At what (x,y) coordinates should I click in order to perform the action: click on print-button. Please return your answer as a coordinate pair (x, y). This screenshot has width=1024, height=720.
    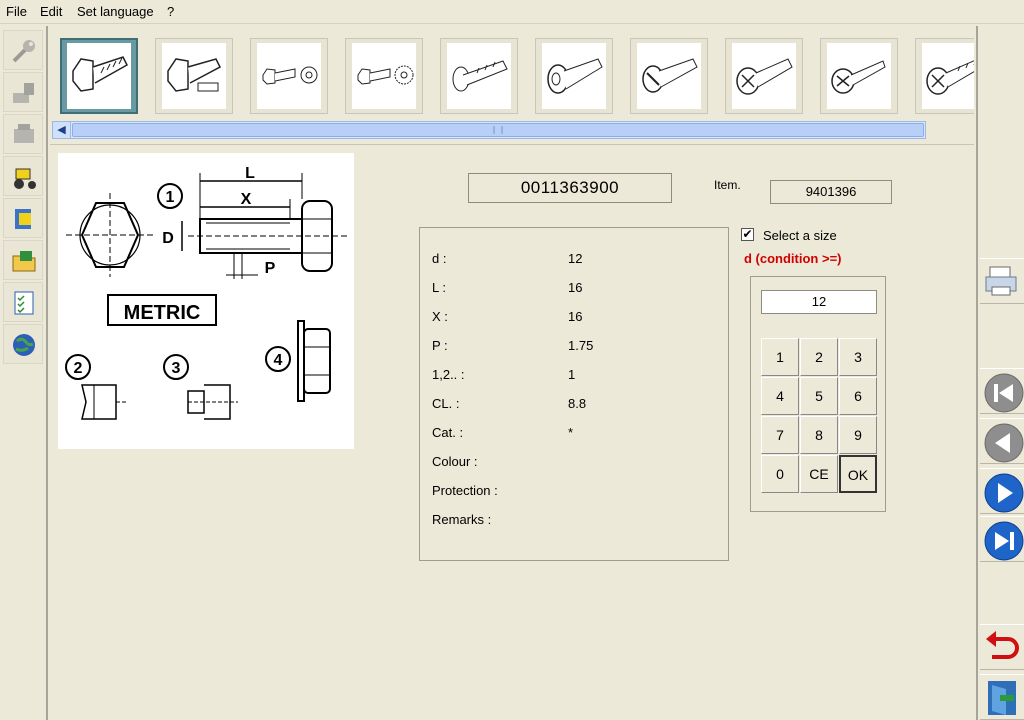
    Looking at the image, I should click on (1002, 281).